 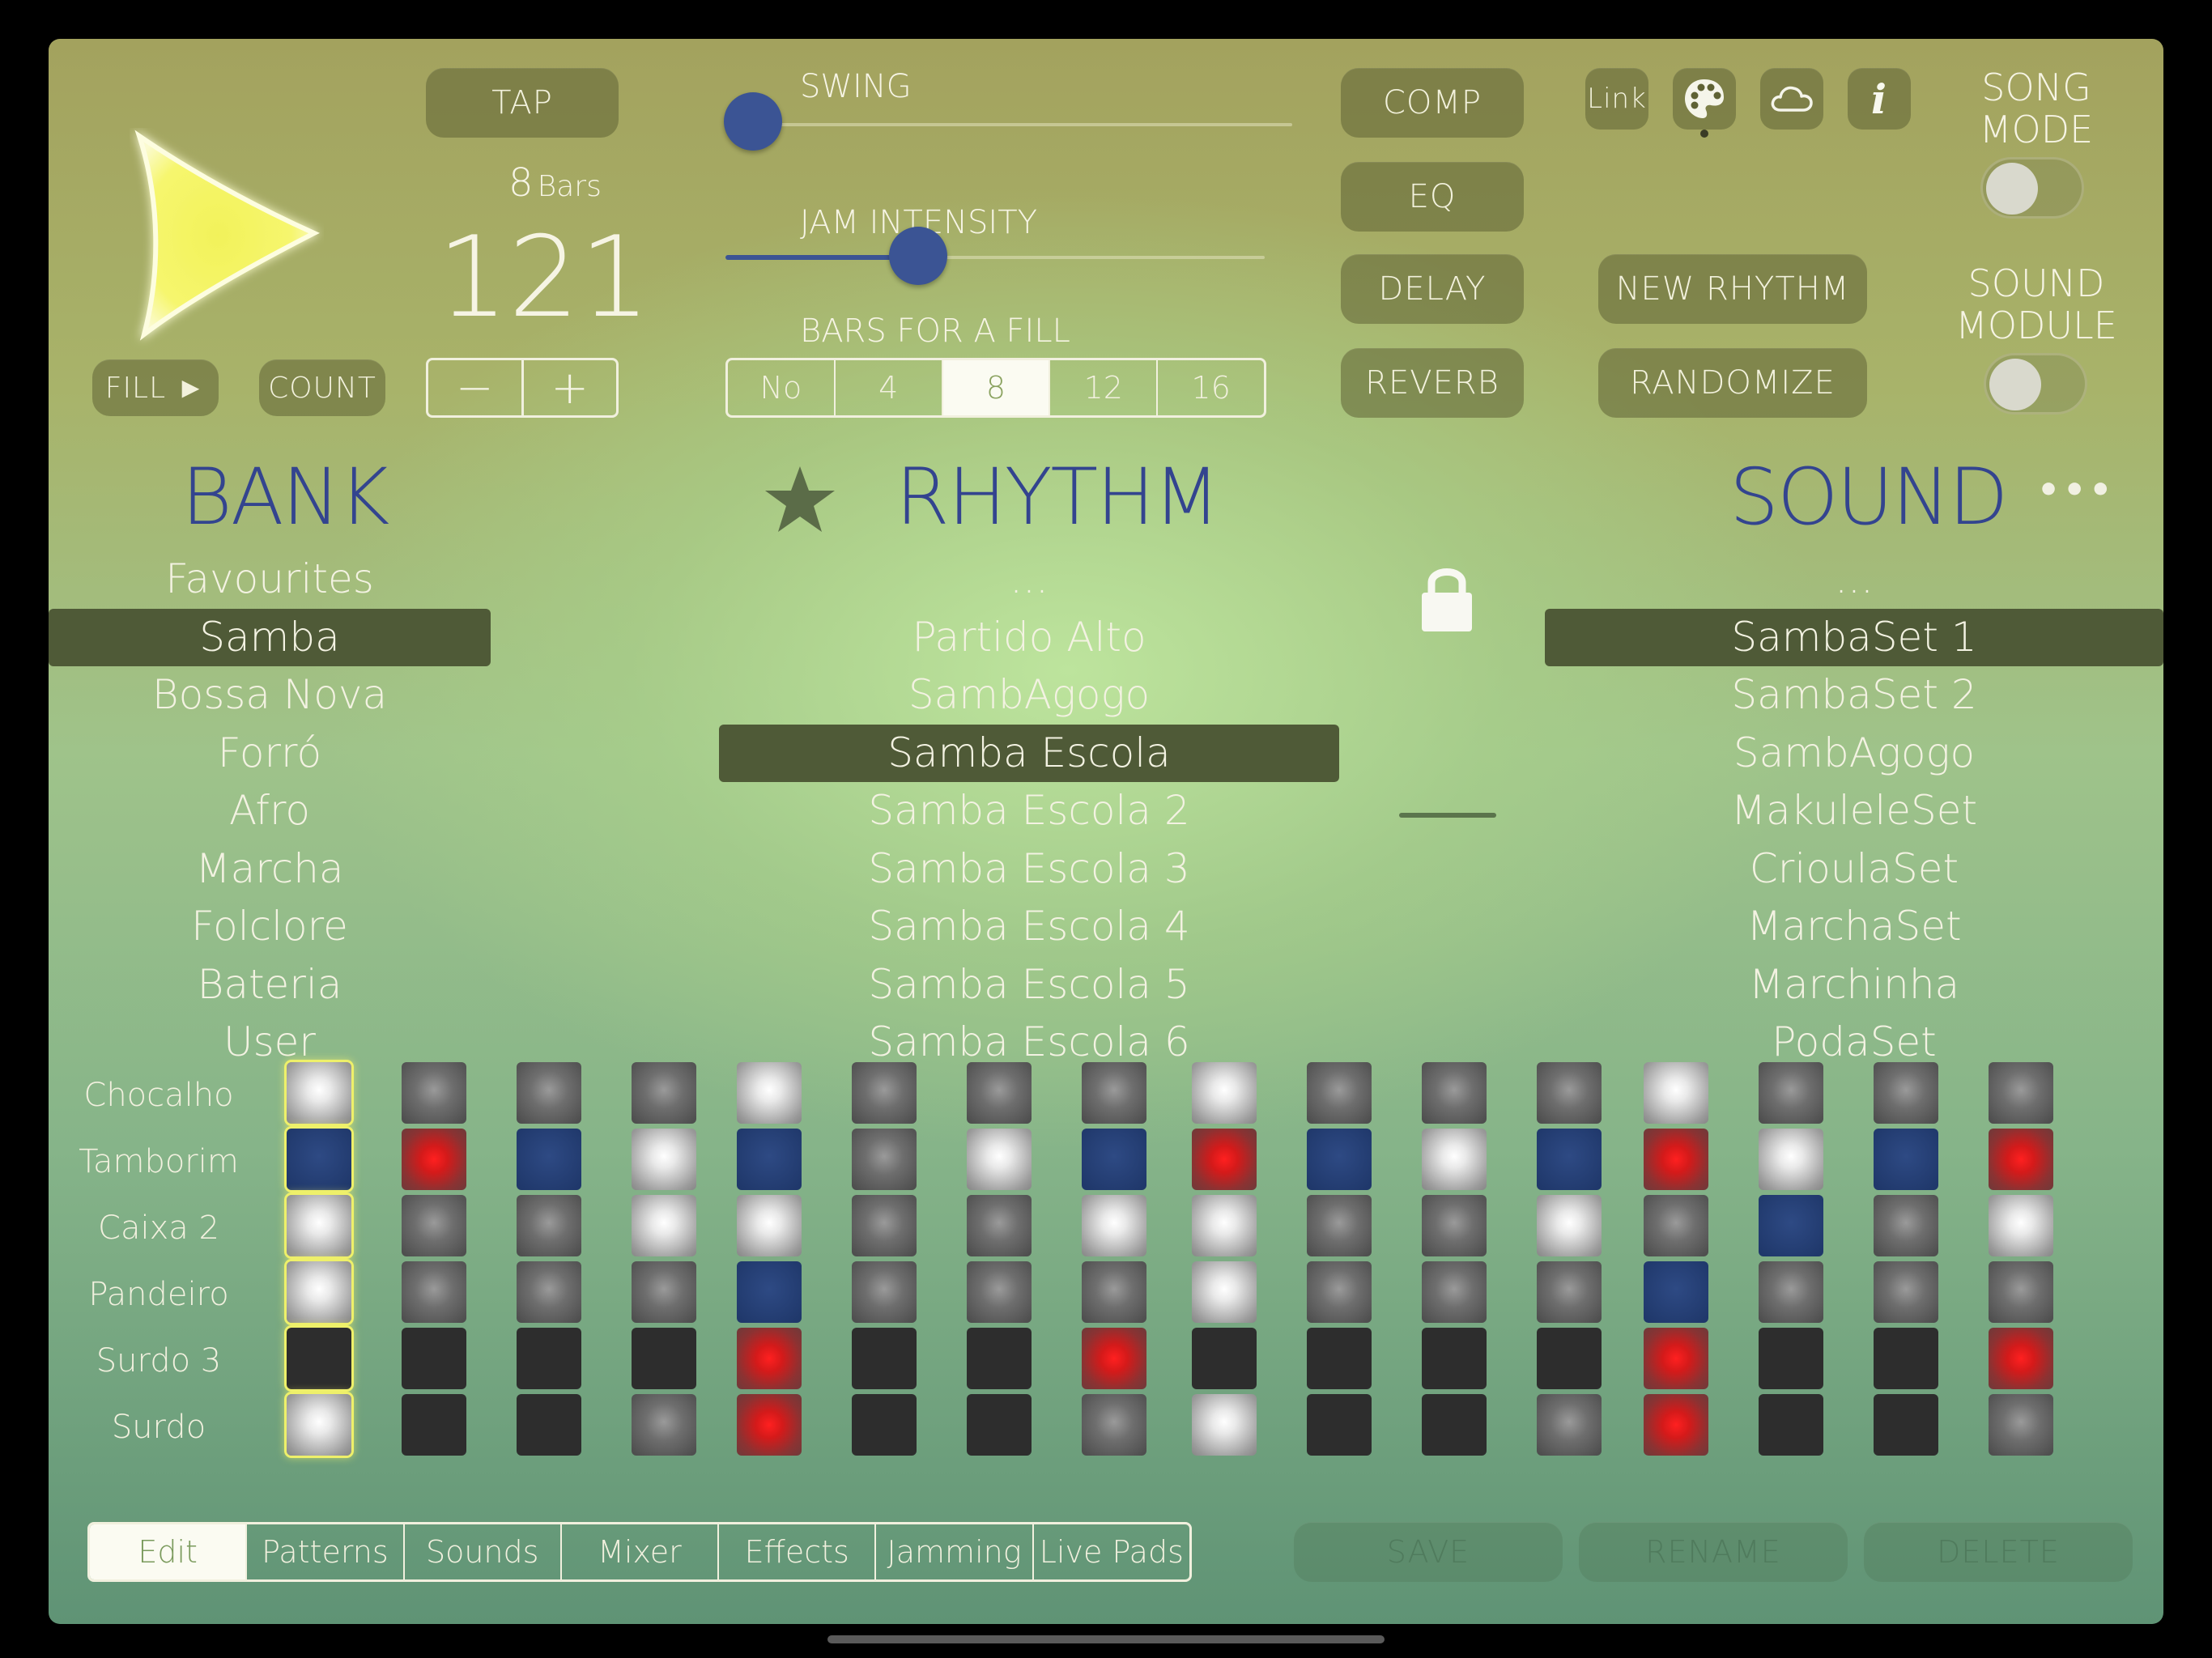 I want to click on info-button: i, so click(x=1880, y=99).